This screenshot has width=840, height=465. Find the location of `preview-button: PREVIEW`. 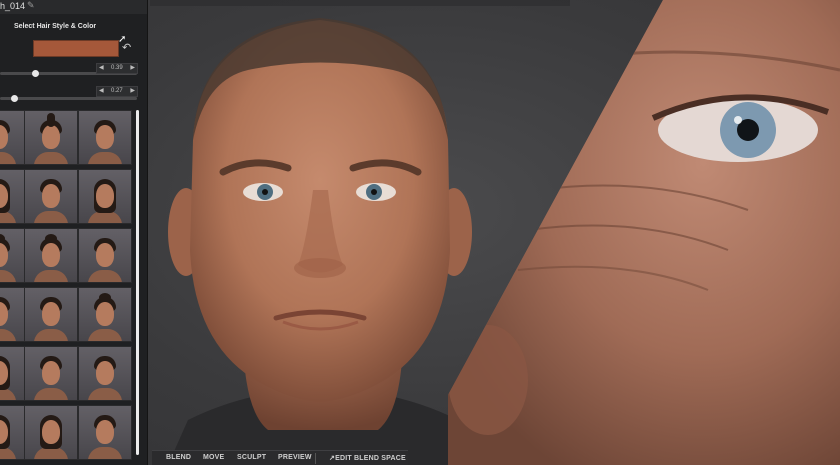

preview-button: PREVIEW is located at coordinates (295, 457).